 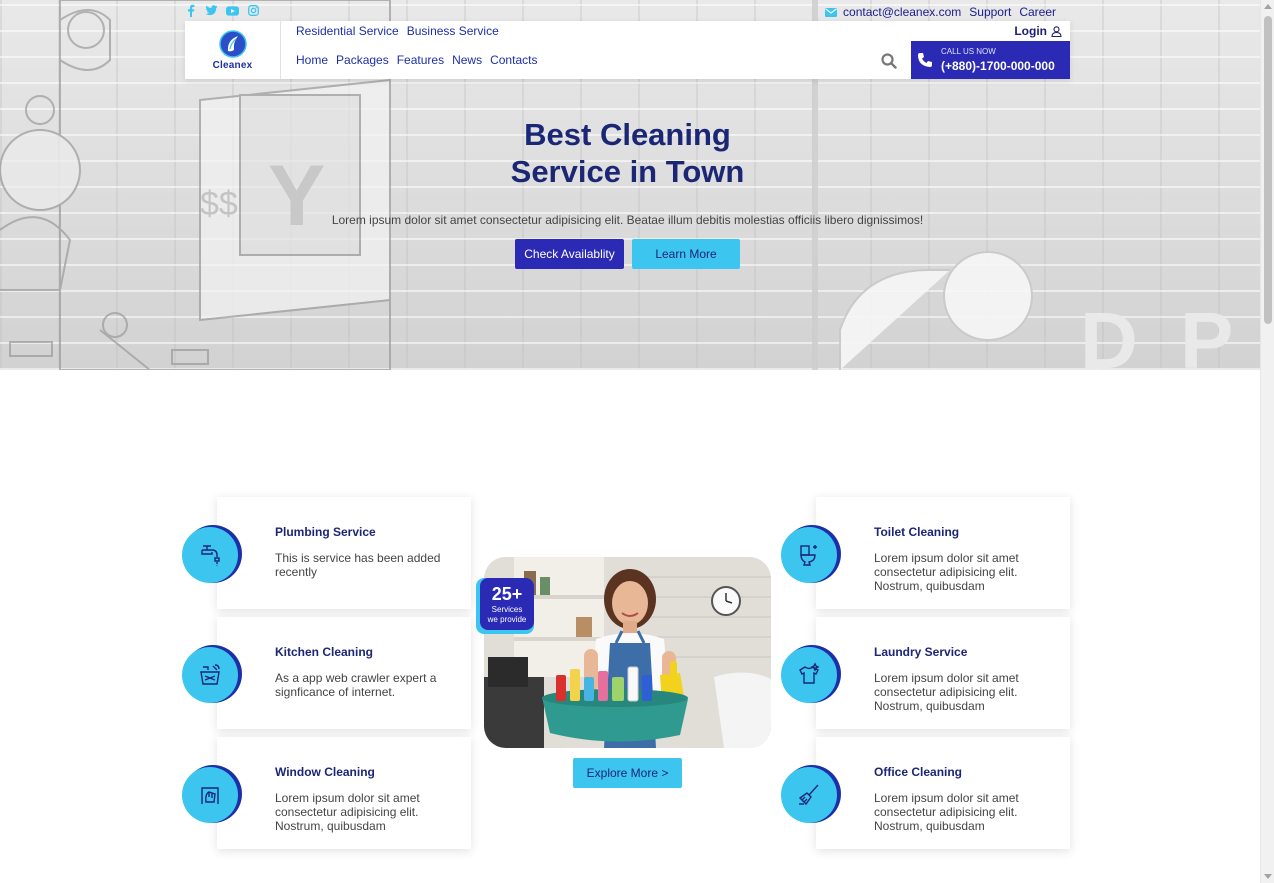 I want to click on facebook-icon, so click(x=190, y=10).